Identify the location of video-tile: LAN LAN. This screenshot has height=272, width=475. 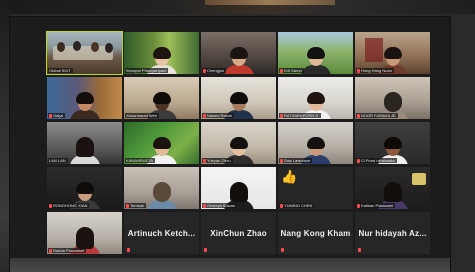
(84, 143).